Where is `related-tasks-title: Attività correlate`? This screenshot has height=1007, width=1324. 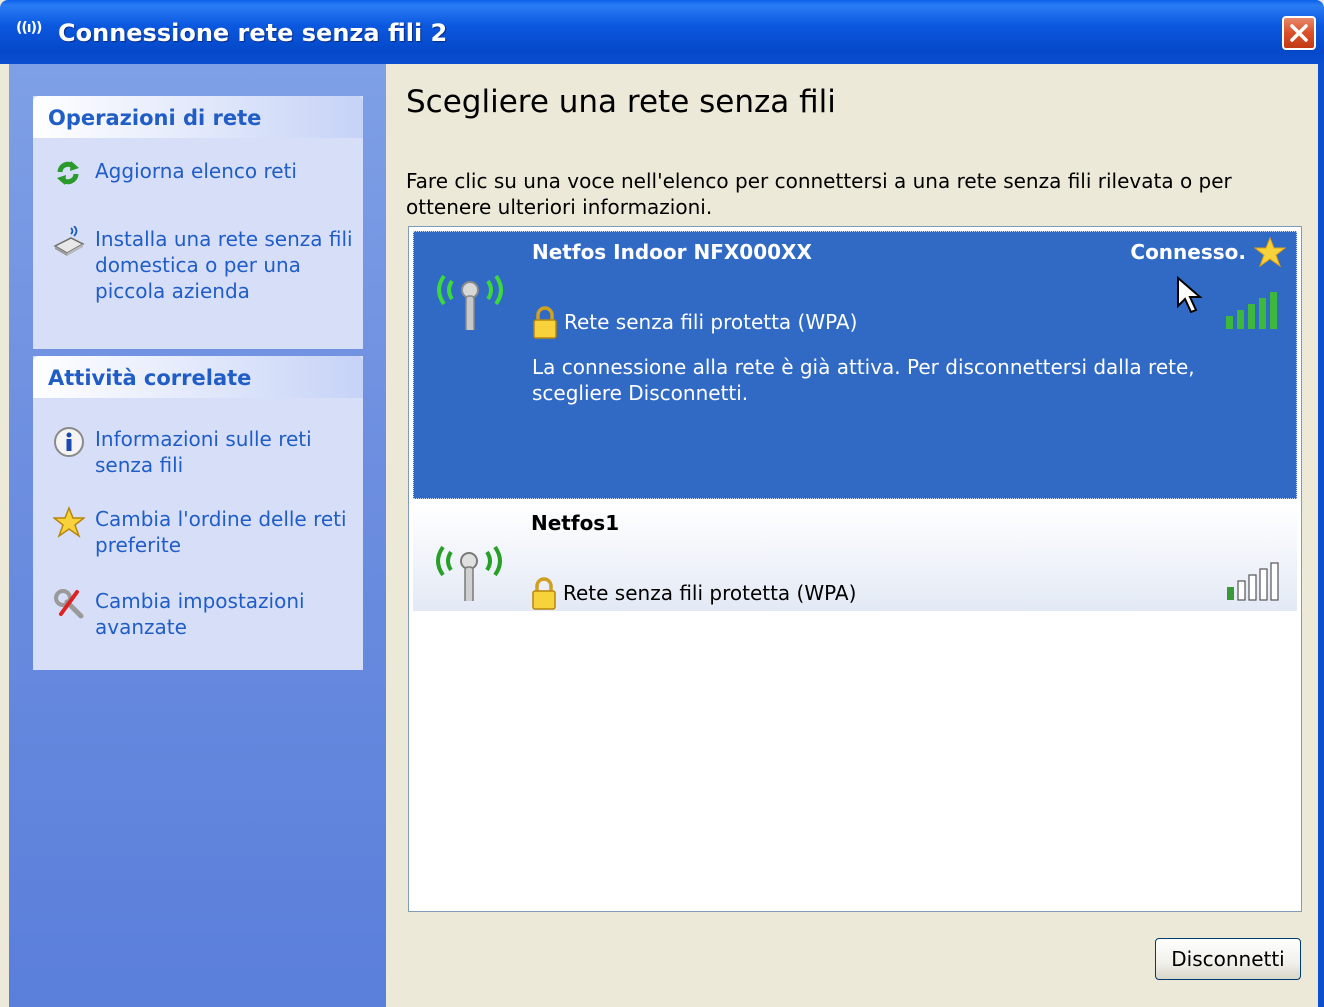
related-tasks-title: Attività correlate is located at coordinates (150, 378).